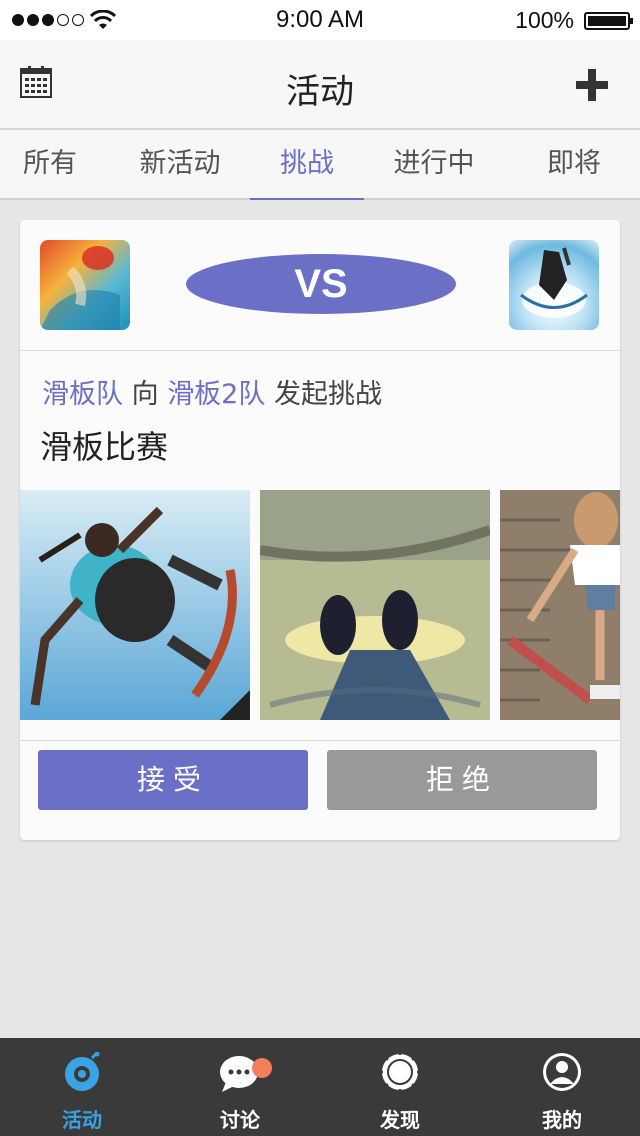 The width and height of the screenshot is (640, 1136). I want to click on vs-badge: VS, so click(321, 284).